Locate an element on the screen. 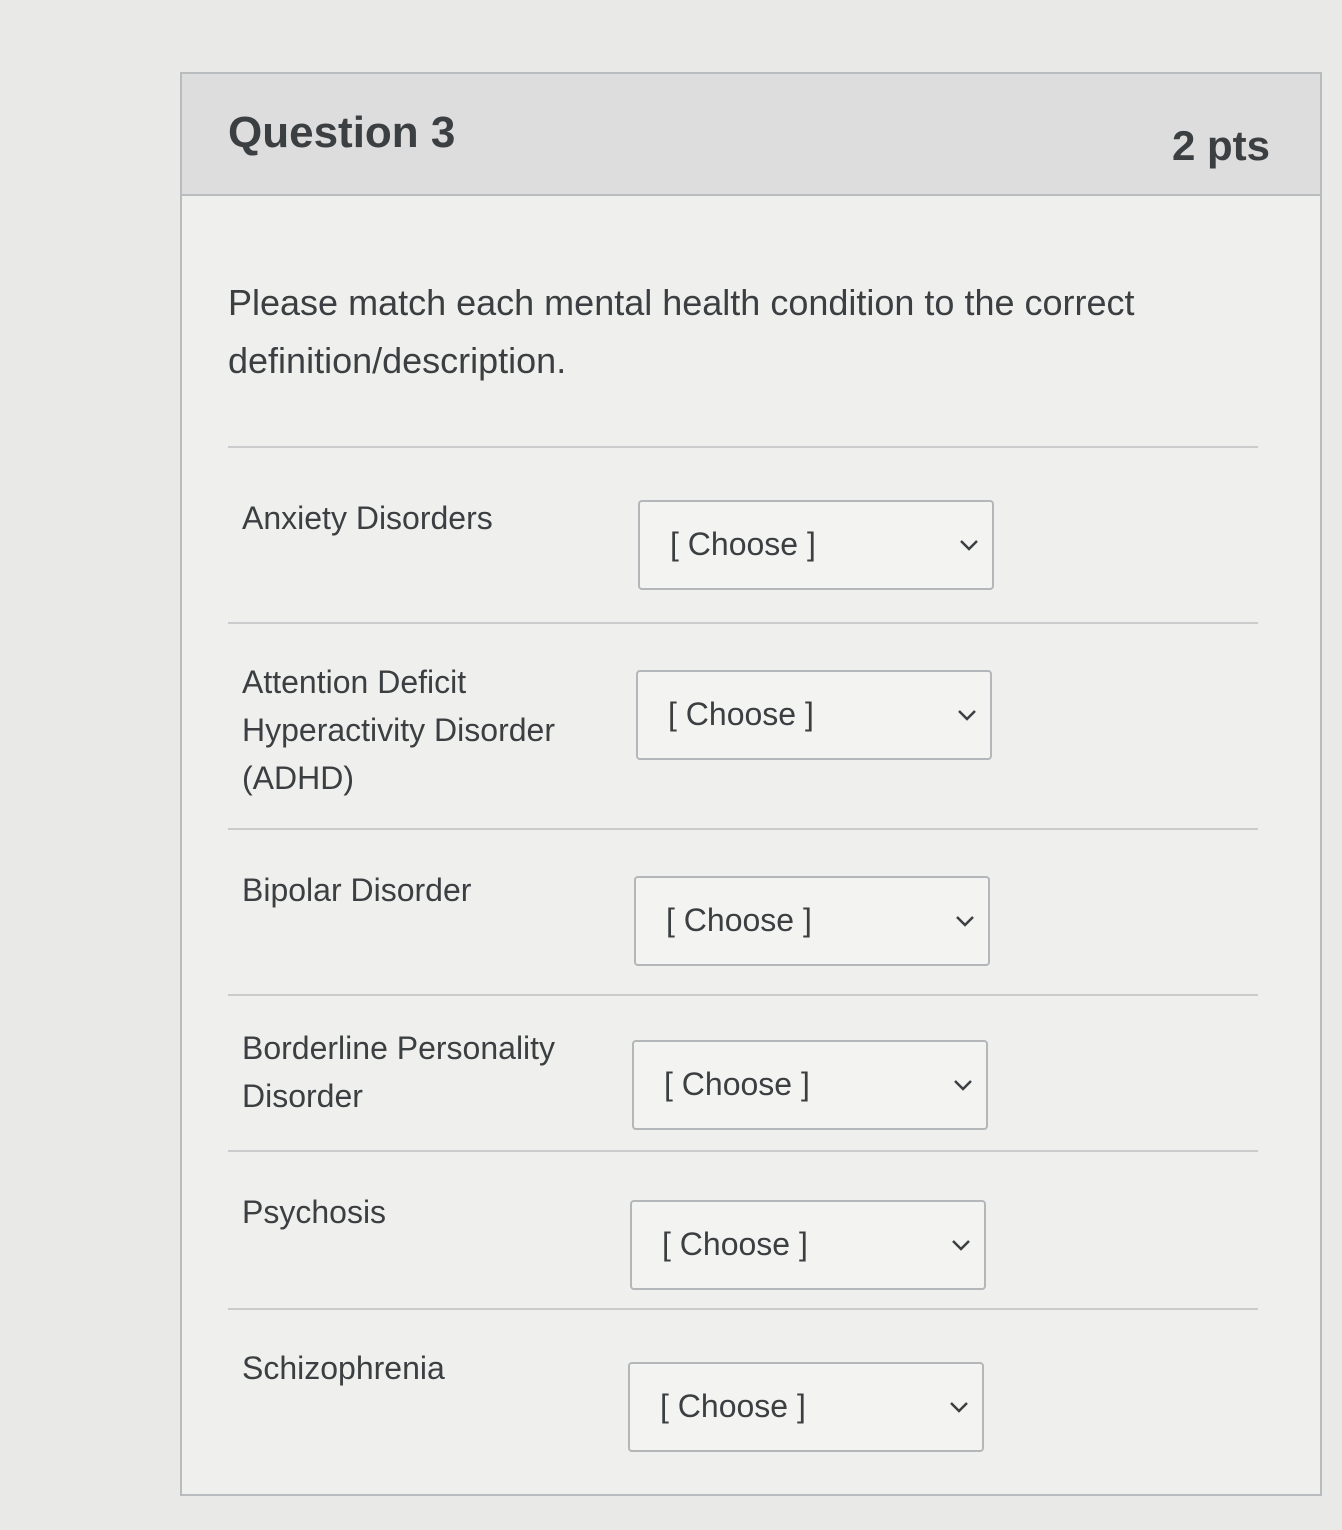  answer-label-schizophrenia: Schizophrenia is located at coordinates (343, 1368).